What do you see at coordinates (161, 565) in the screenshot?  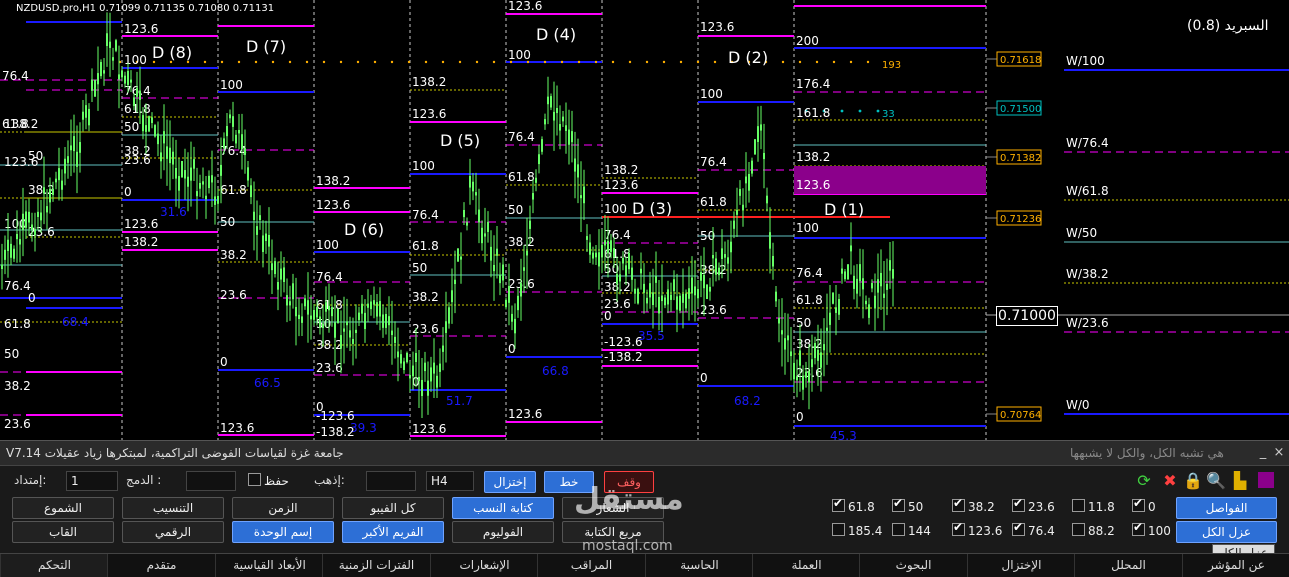 I see `tab-1: متقدم` at bounding box center [161, 565].